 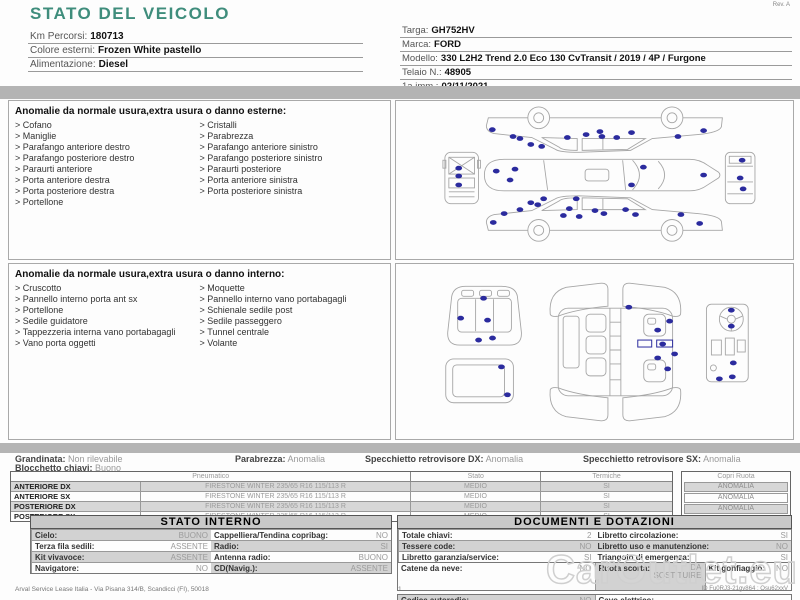 What do you see at coordinates (450, 557) in the screenshot?
I see `field-label: Libretto garanzia/service:` at bounding box center [450, 557].